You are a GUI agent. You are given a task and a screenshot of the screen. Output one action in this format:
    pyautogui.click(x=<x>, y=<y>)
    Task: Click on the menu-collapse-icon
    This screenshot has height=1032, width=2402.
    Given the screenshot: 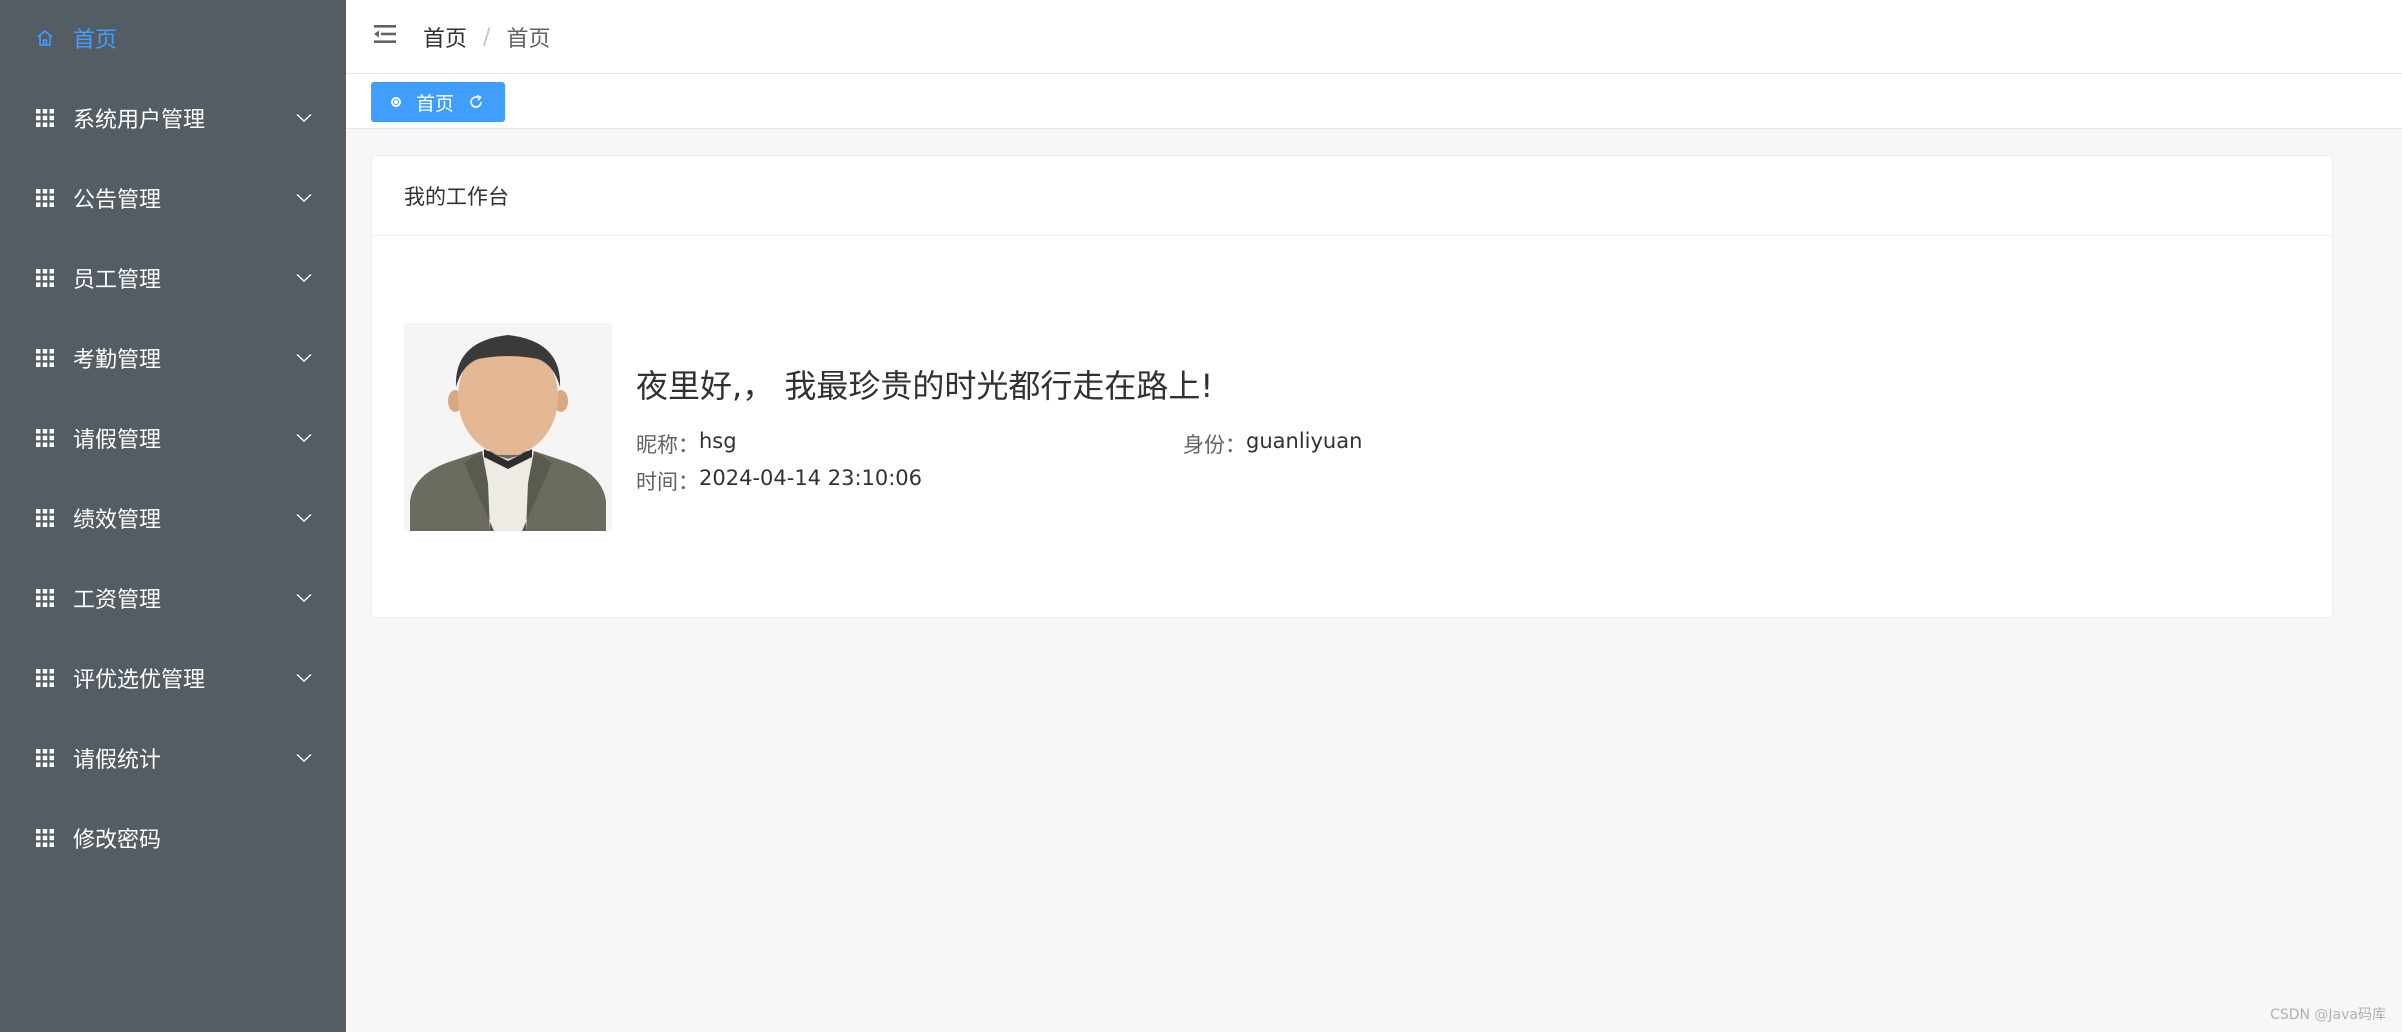 What is the action you would take?
    pyautogui.click(x=385, y=34)
    